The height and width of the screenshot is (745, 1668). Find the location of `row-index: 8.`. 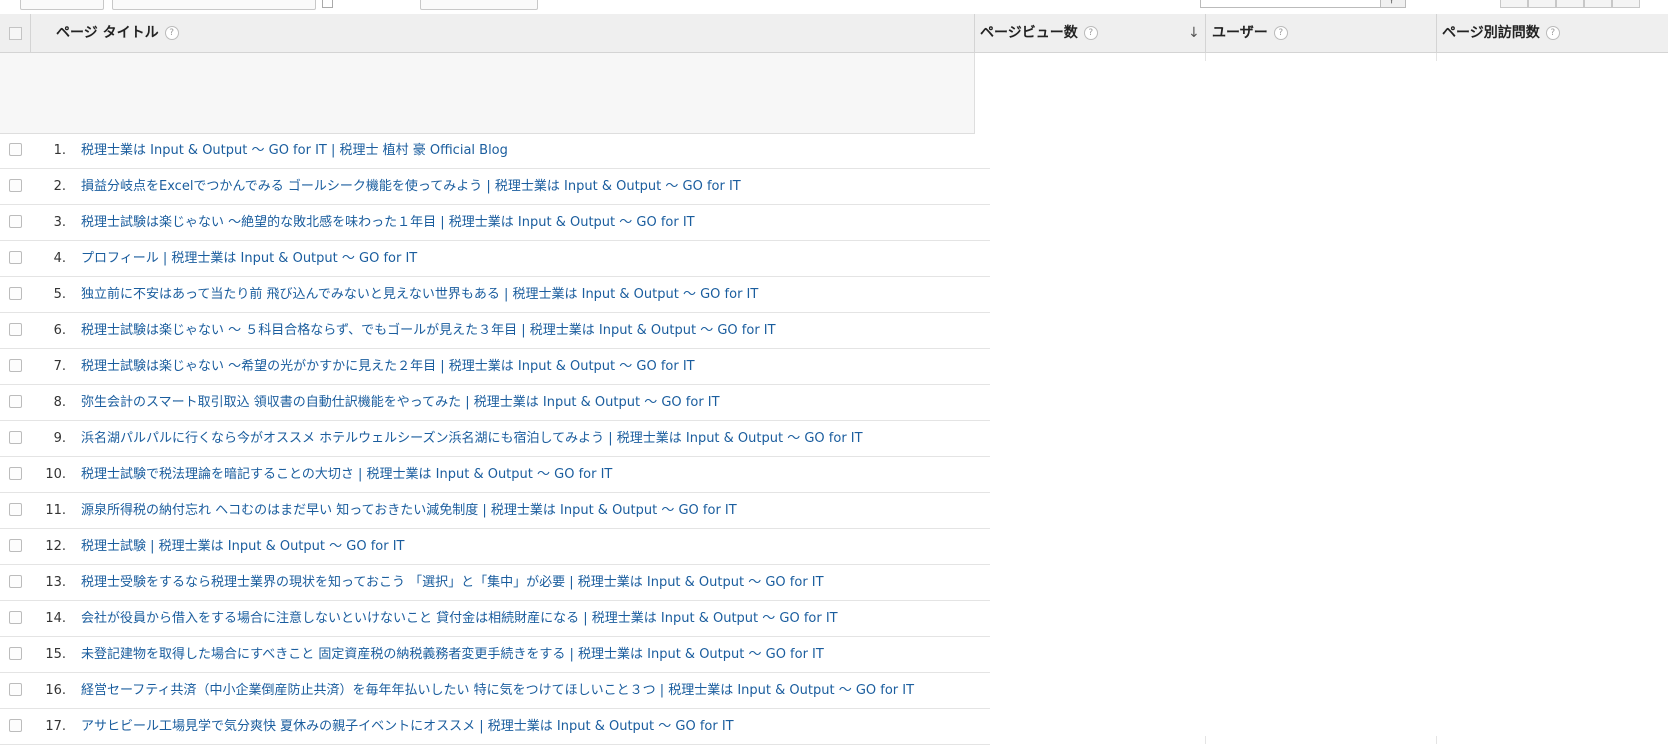

row-index: 8. is located at coordinates (59, 402).